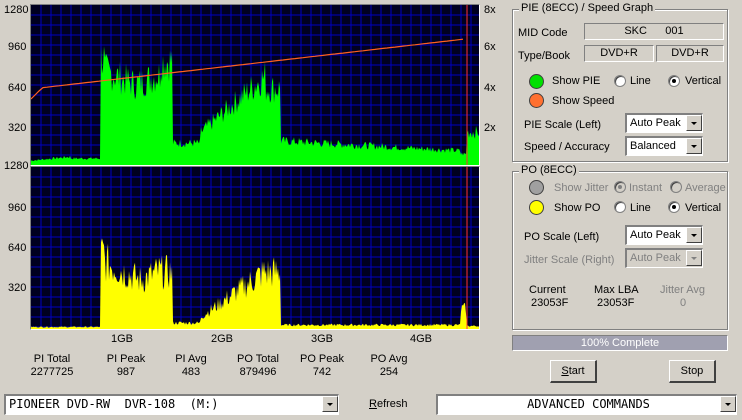 The image size is (742, 420). I want to click on po-scale-value: Auto Peak, so click(655, 235).